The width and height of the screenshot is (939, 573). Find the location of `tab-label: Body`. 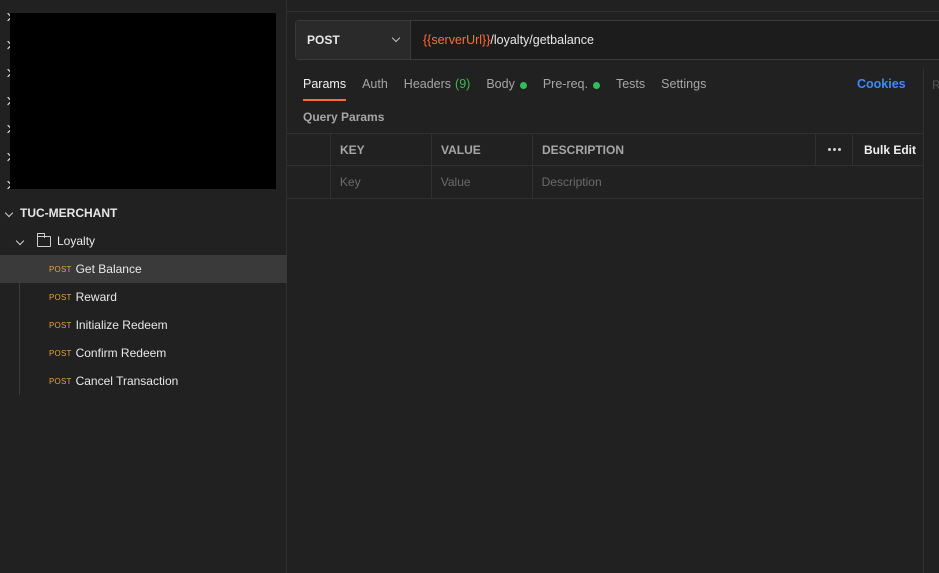

tab-label: Body is located at coordinates (500, 84).